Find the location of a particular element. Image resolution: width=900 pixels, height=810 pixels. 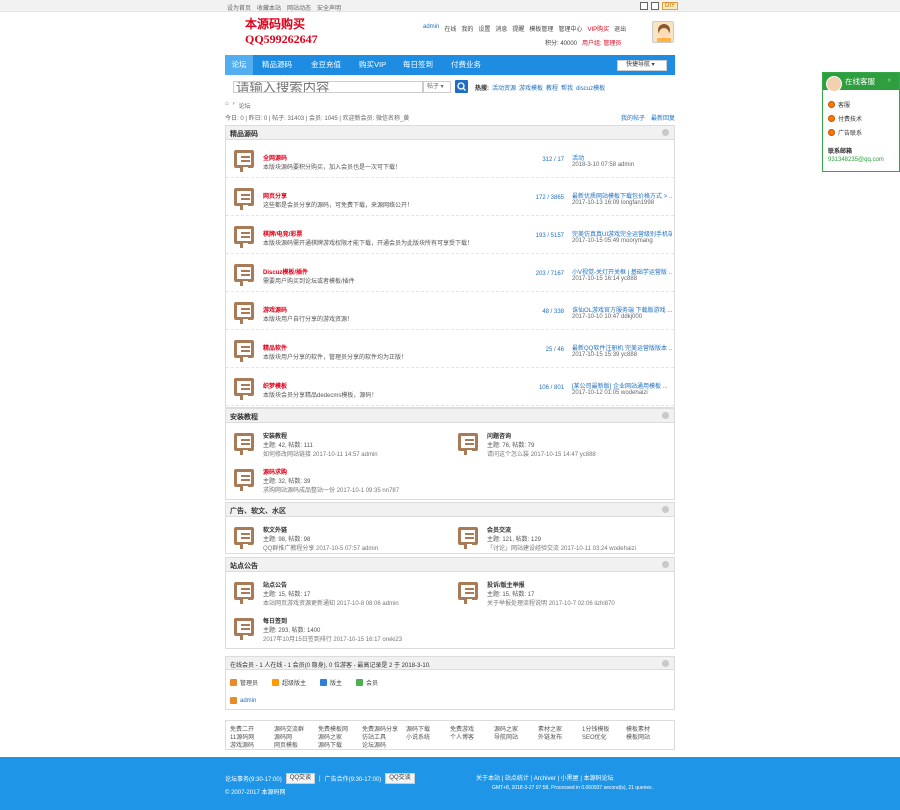

category-title: 站点公告 is located at coordinates (244, 566).